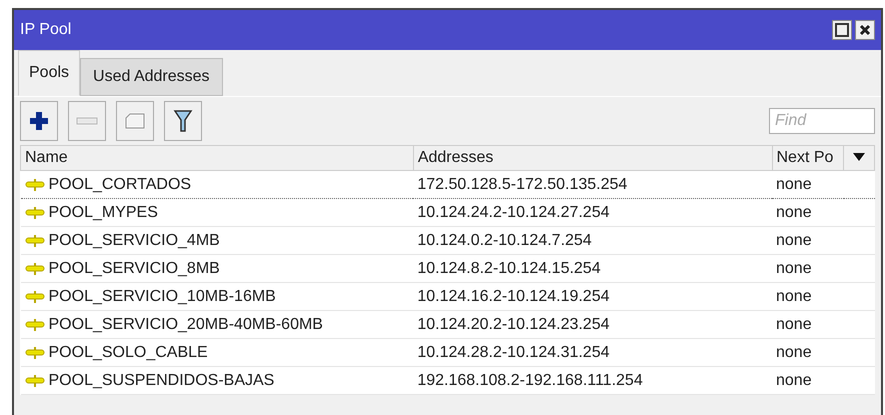  What do you see at coordinates (217, 158) in the screenshot?
I see `column-header: Name` at bounding box center [217, 158].